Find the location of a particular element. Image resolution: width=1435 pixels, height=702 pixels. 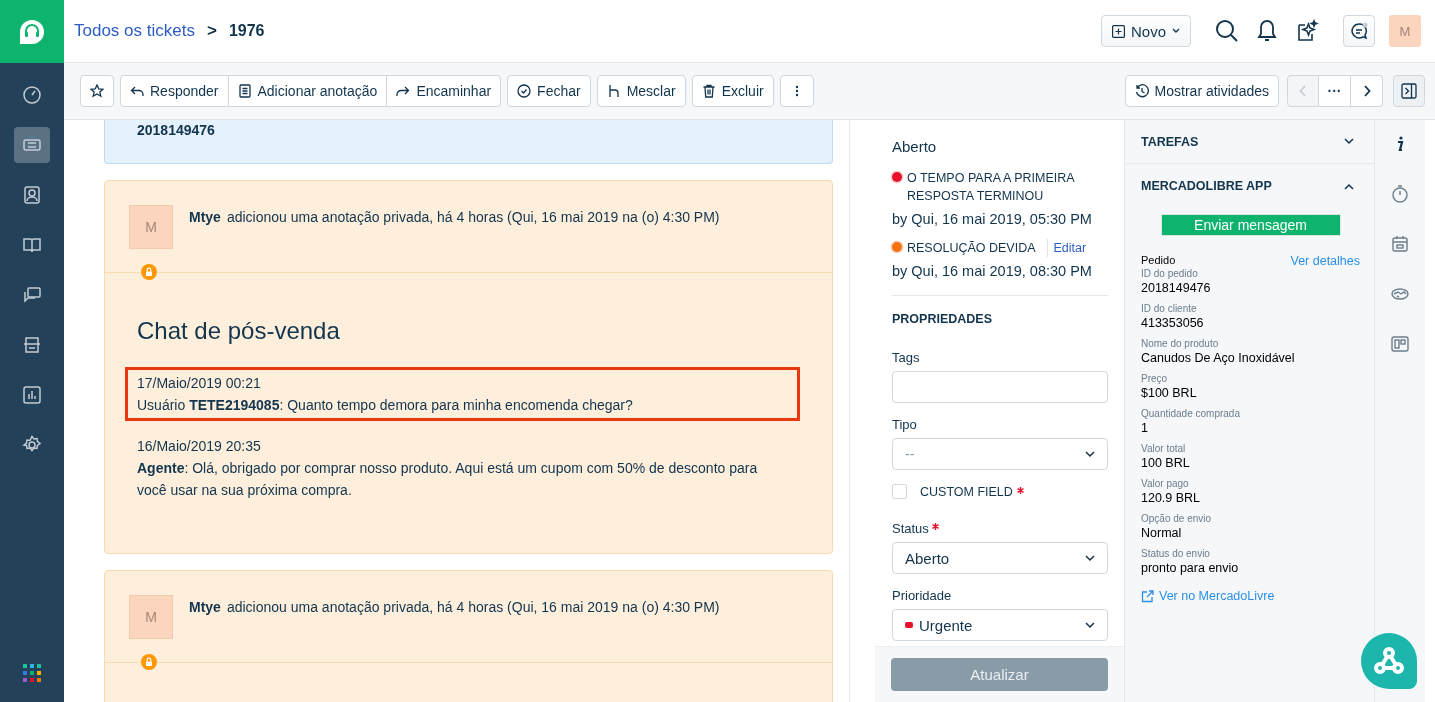

order-label: Pedido is located at coordinates (1158, 261).